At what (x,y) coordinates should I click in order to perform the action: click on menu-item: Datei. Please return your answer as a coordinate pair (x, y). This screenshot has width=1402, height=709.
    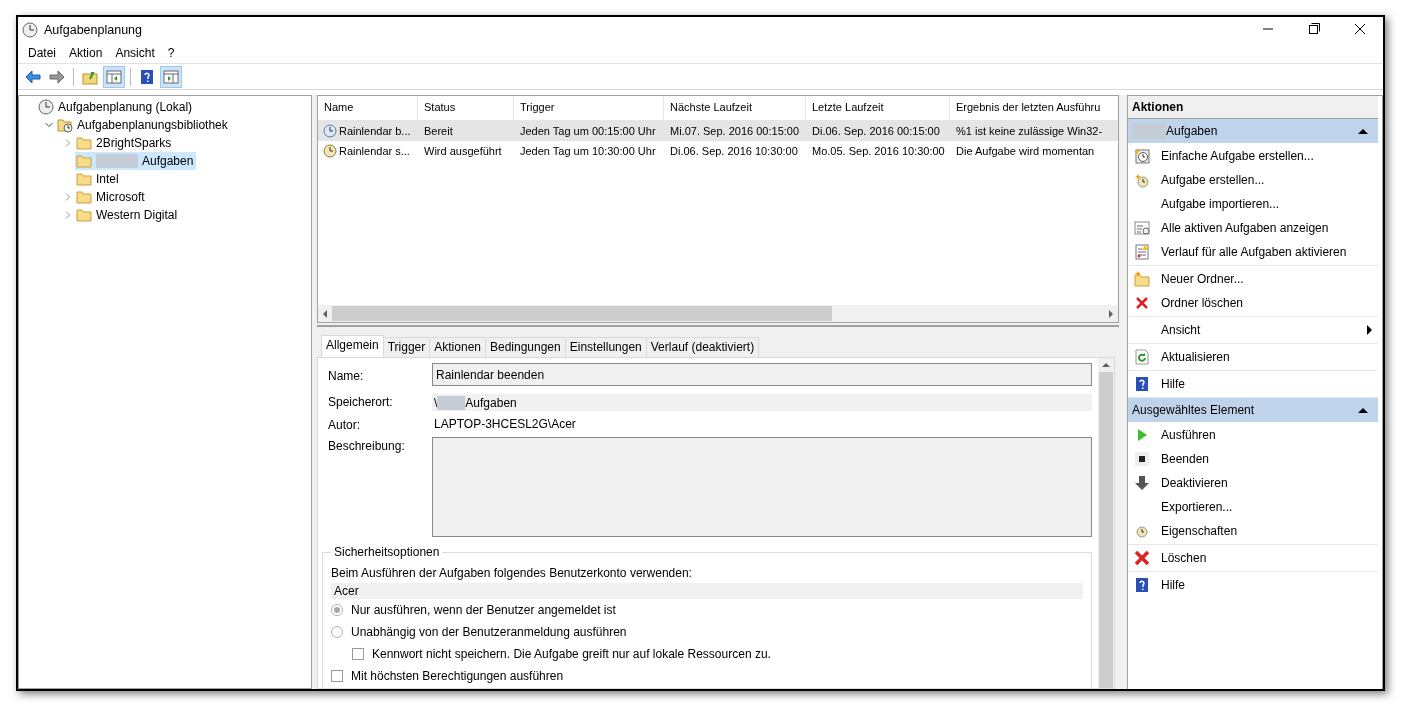
    Looking at the image, I should click on (42, 53).